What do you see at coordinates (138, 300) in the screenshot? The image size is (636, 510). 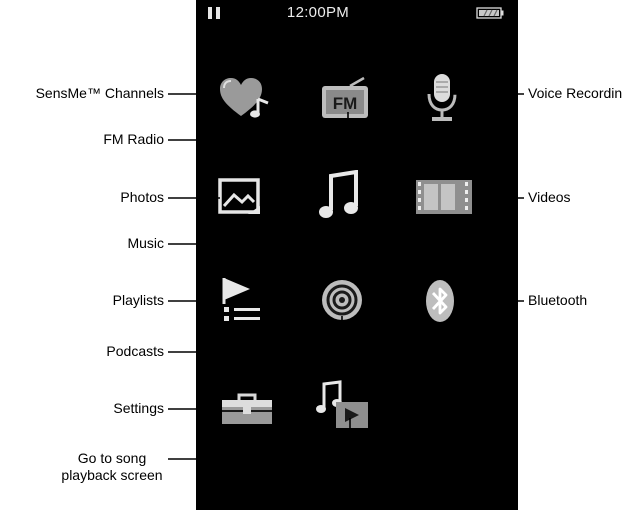 I see `label-playlists: Playlists` at bounding box center [138, 300].